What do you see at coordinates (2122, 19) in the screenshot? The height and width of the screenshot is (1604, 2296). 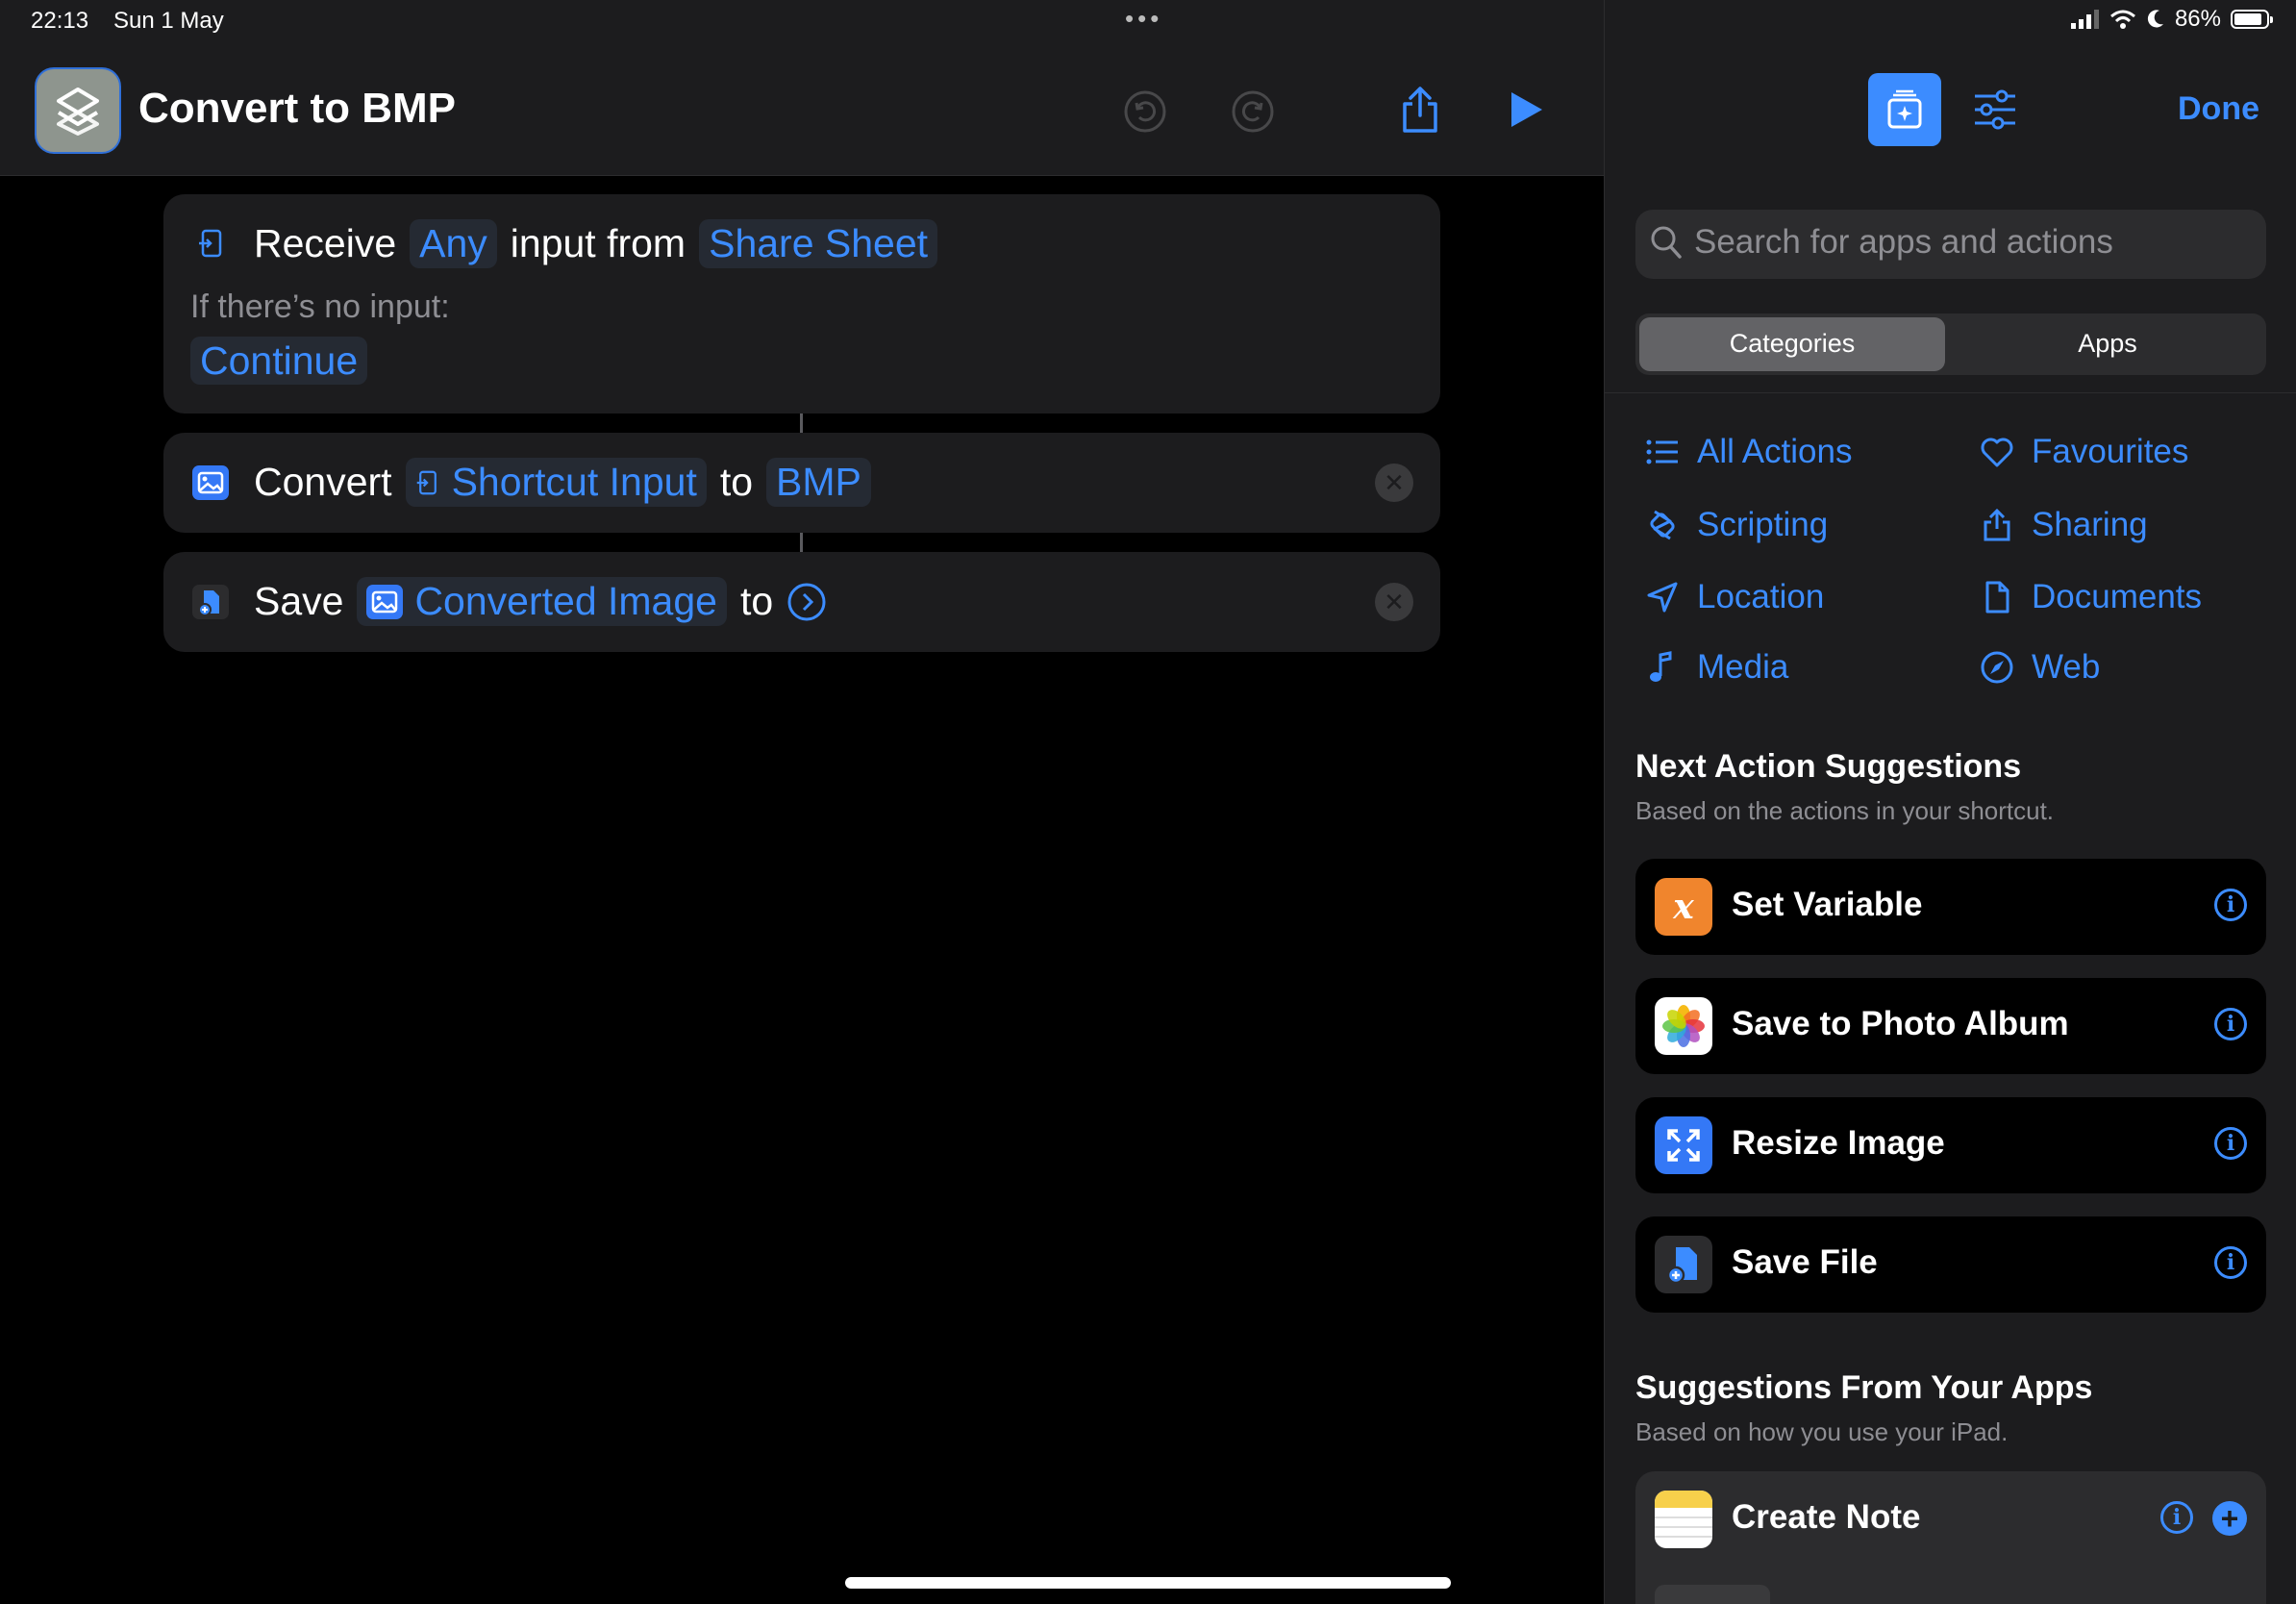 I see `wifi-icon` at bounding box center [2122, 19].